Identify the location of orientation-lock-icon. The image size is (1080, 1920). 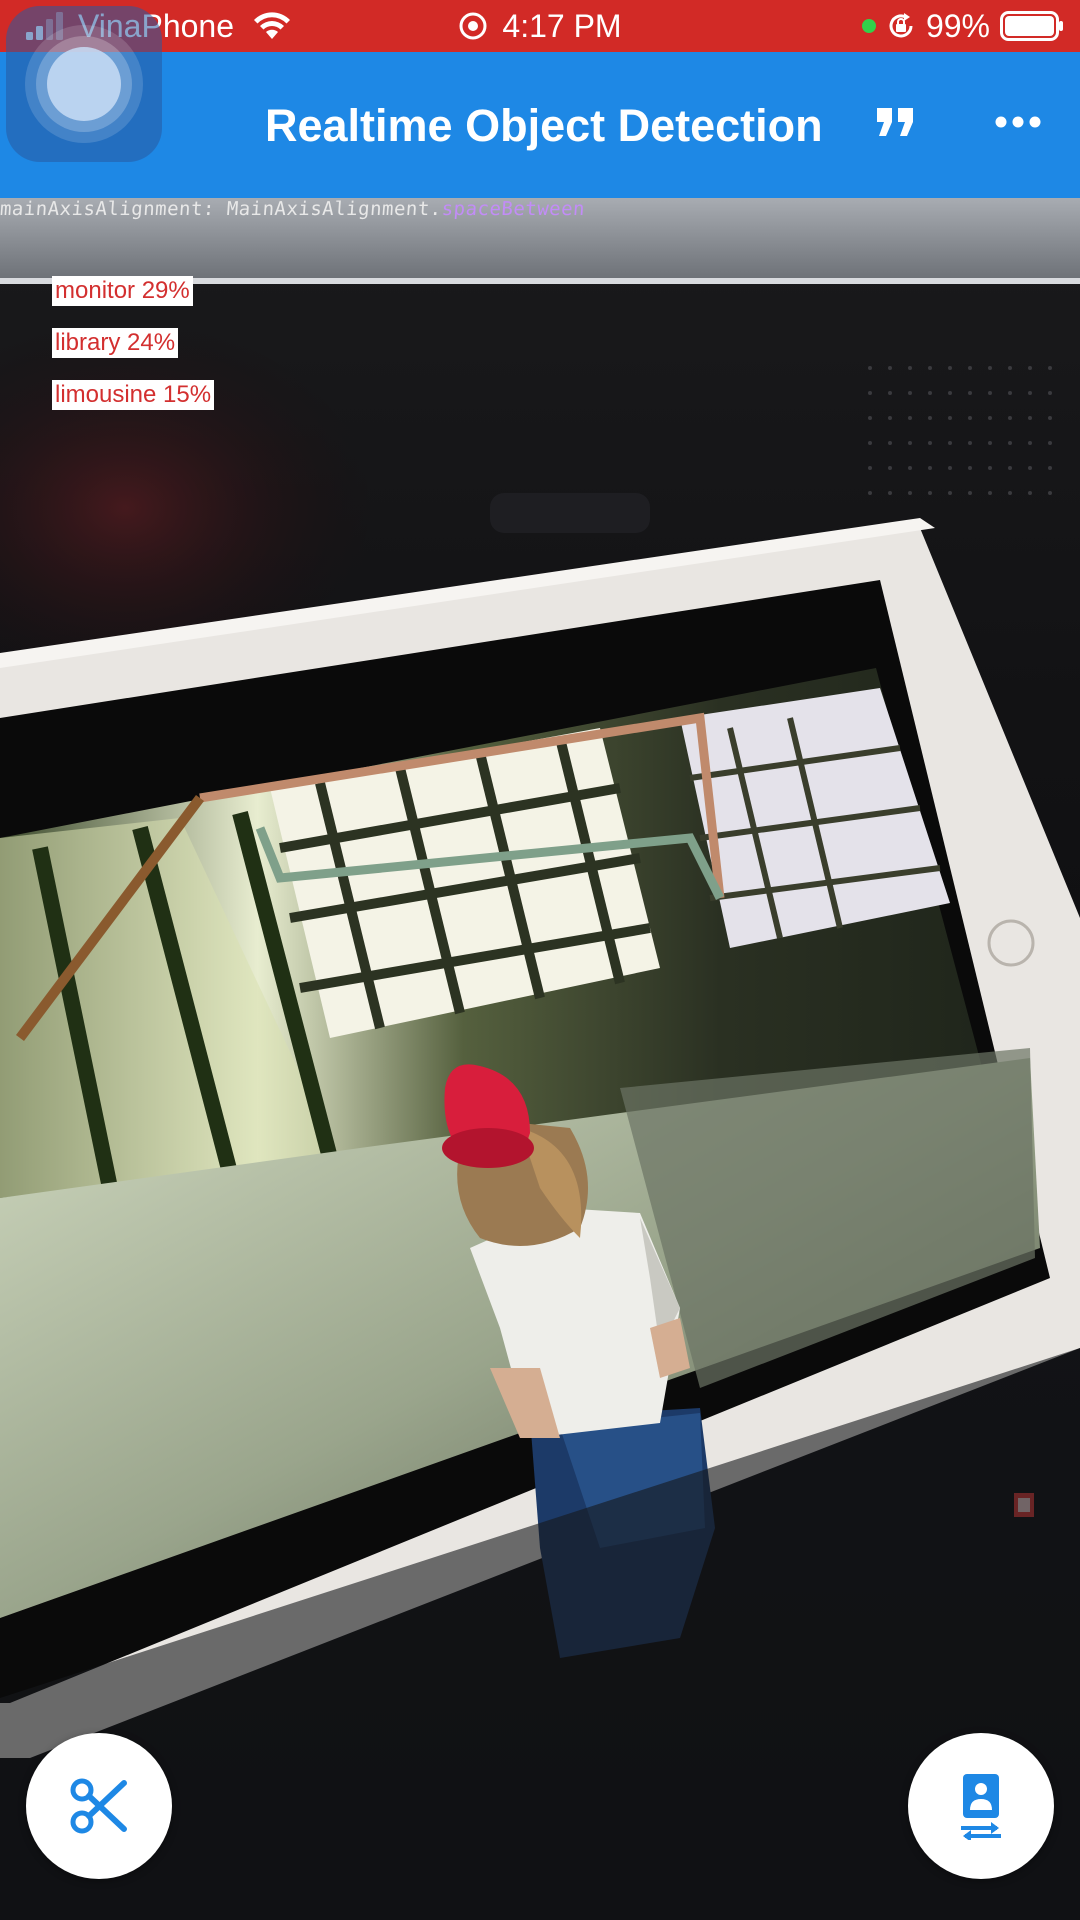
(901, 25).